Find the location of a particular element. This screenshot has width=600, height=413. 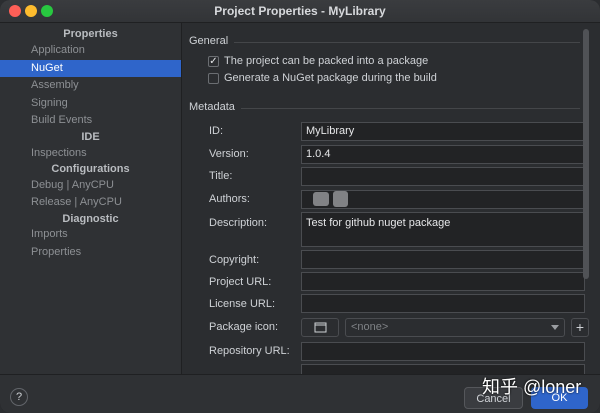

general-divider is located at coordinates (407, 42).